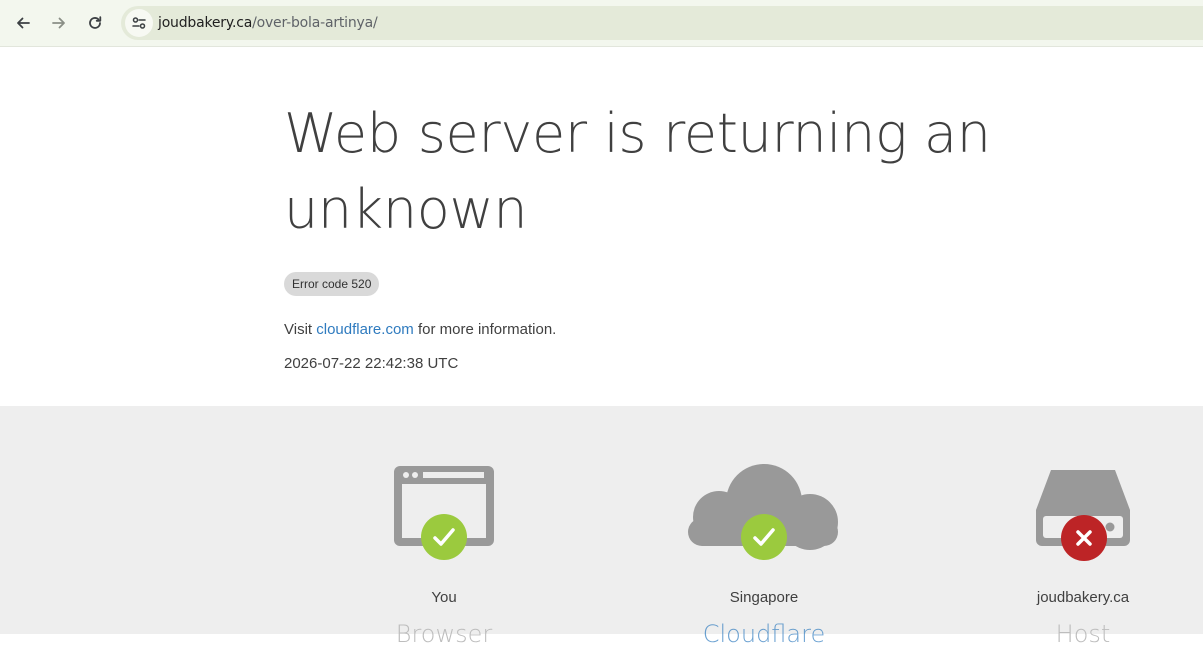 The height and width of the screenshot is (648, 1203). I want to click on back-button, so click(23, 23).